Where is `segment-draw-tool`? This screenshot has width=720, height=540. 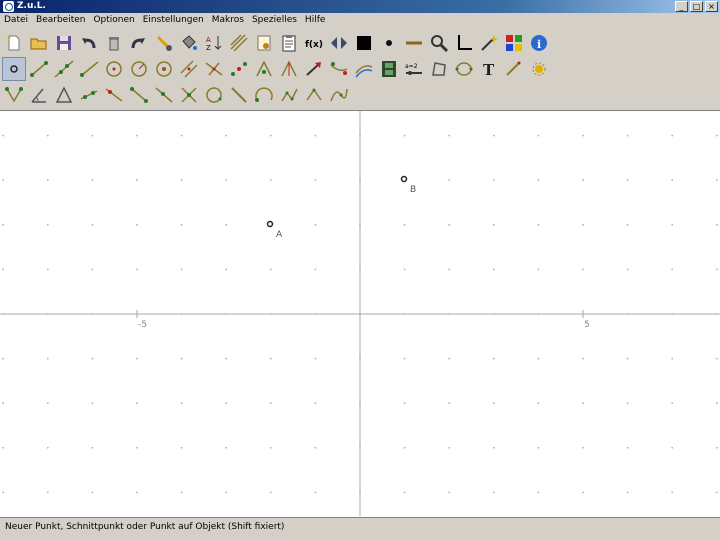 segment-draw-tool is located at coordinates (139, 95).